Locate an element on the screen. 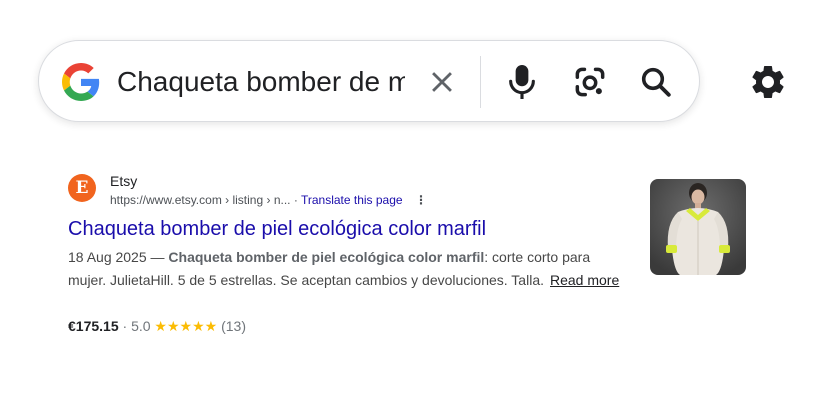 This screenshot has height=414, width=819. rating-value: 5.0 is located at coordinates (141, 326).